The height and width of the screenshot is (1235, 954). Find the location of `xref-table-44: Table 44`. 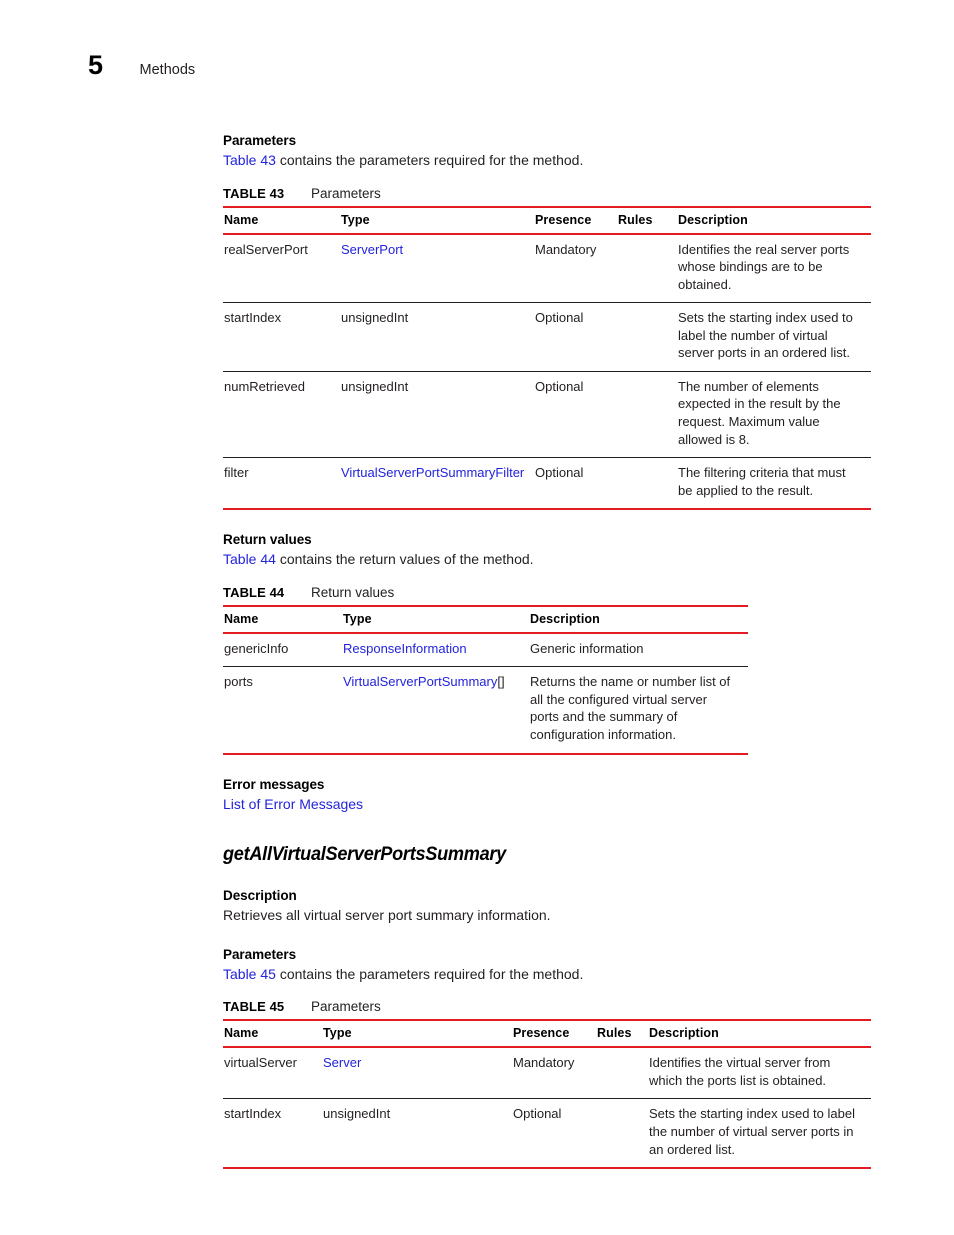

xref-table-44: Table 44 is located at coordinates (249, 559).